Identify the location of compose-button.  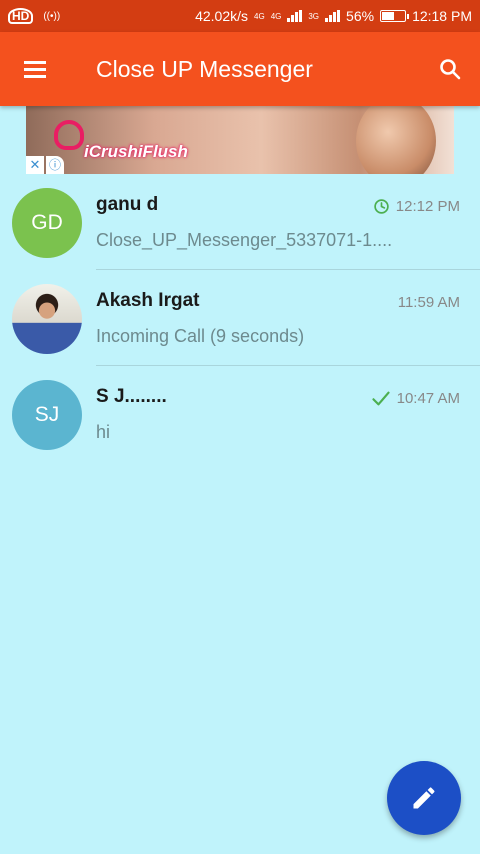
(424, 798).